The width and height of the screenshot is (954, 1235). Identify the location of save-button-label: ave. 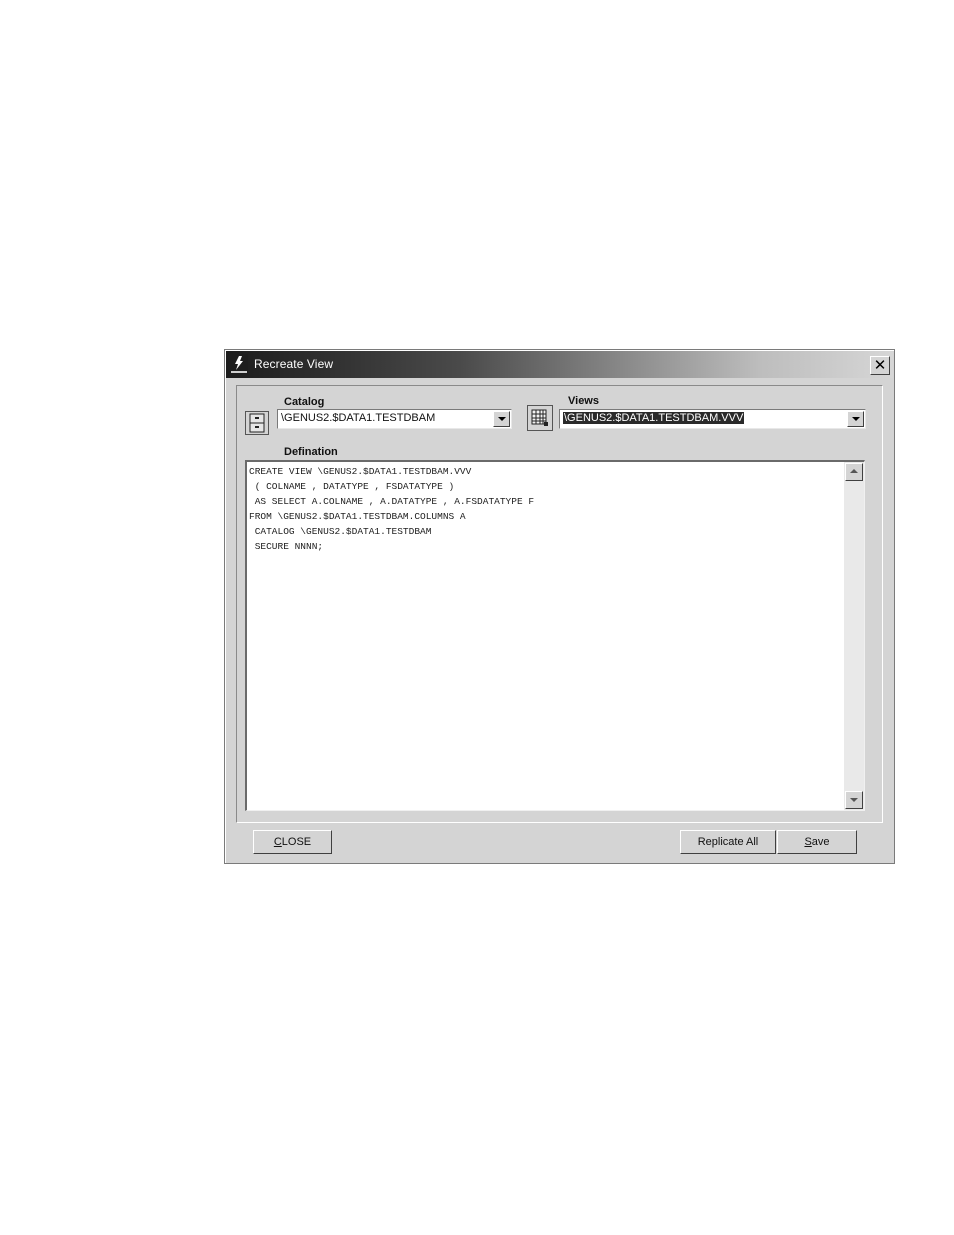
(820, 842).